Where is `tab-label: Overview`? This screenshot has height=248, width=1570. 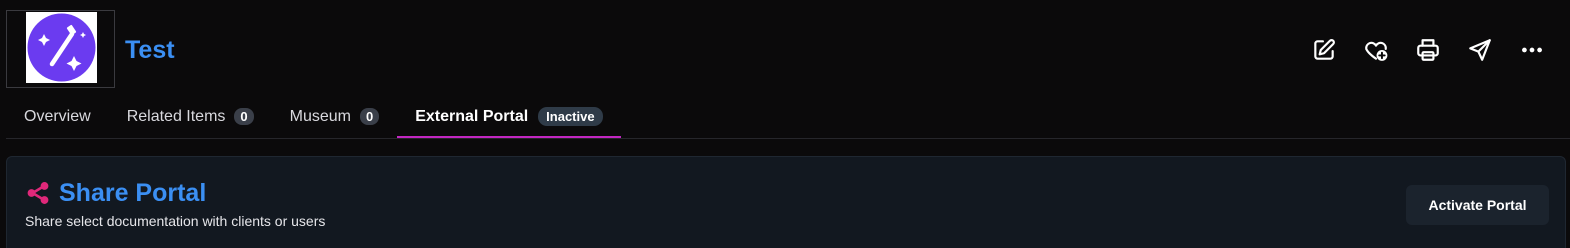
tab-label: Overview is located at coordinates (57, 116).